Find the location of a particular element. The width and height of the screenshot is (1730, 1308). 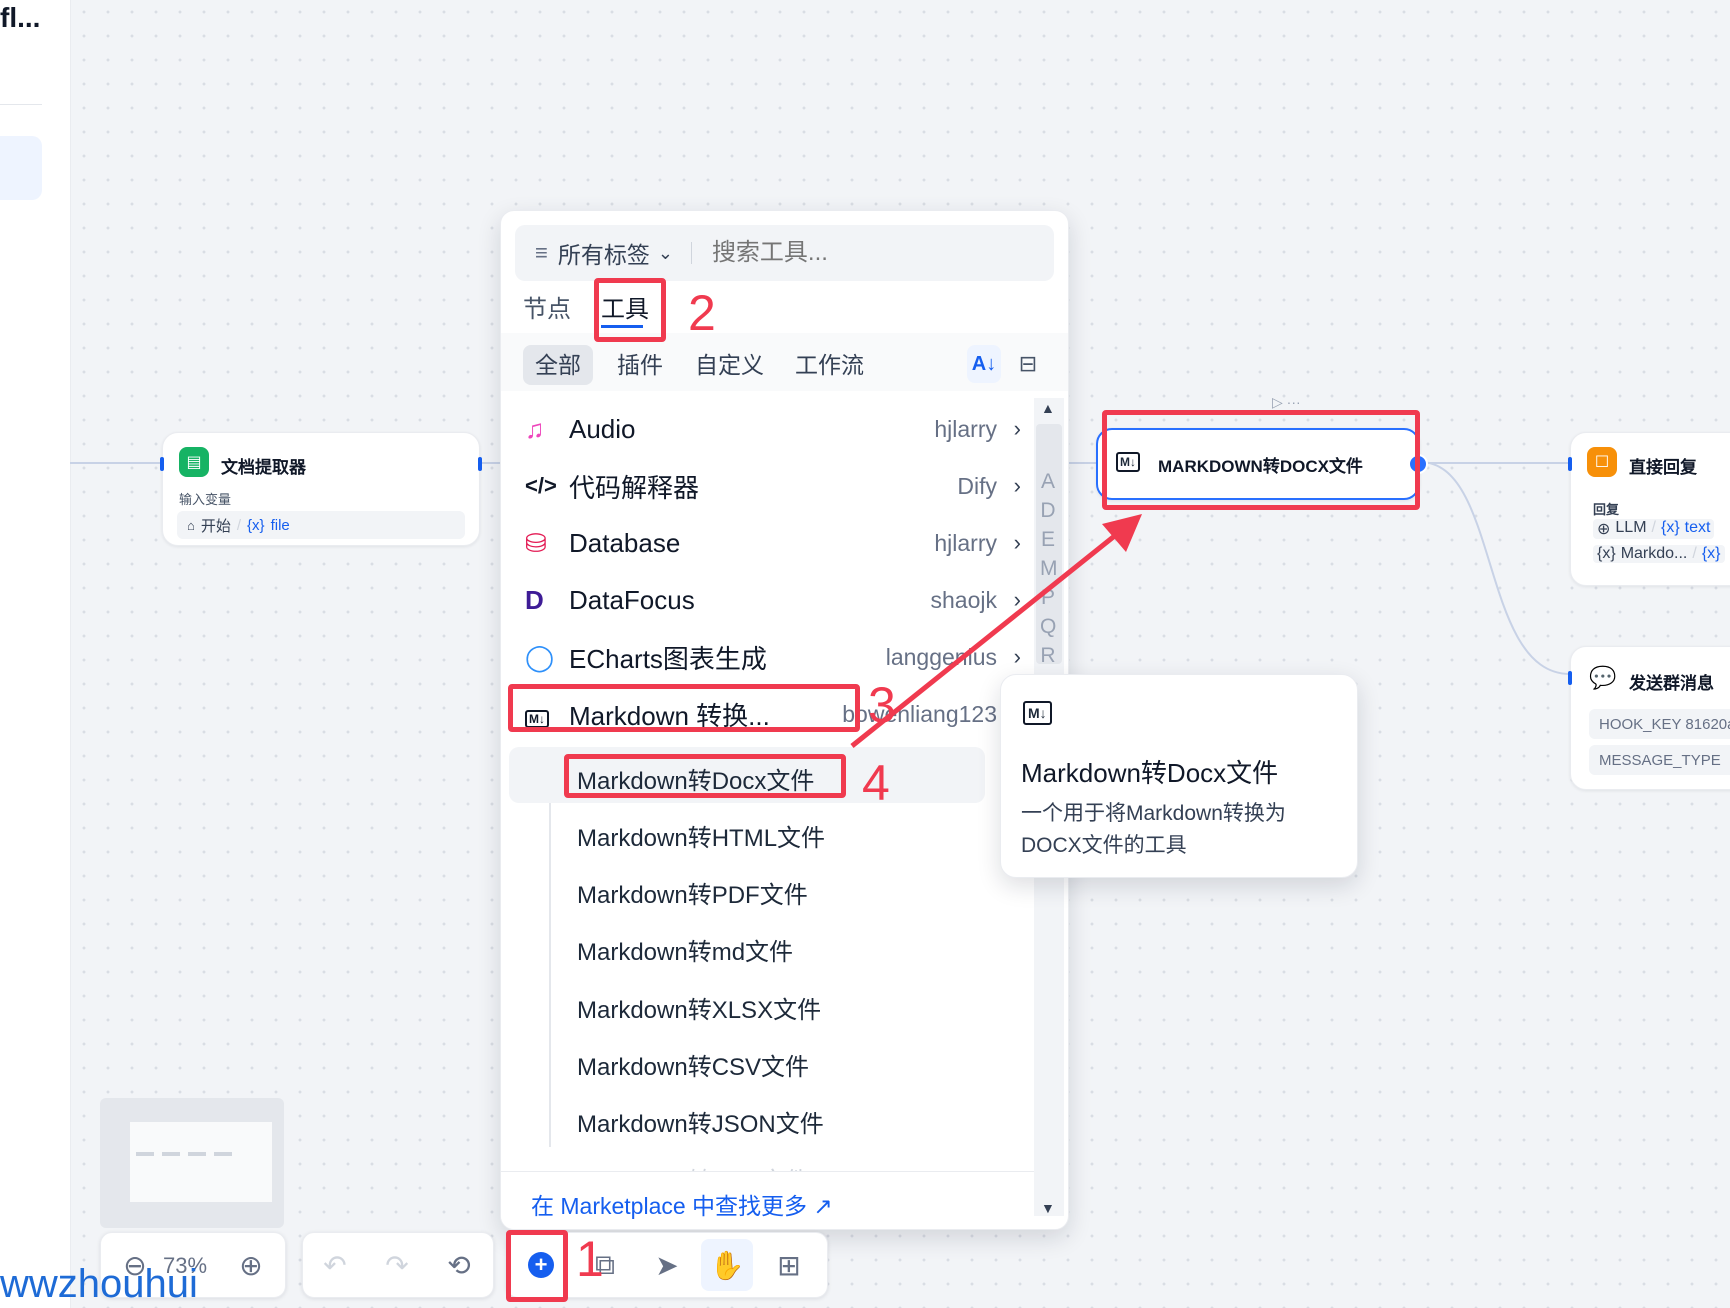

reply-var-2: {x} Markdo... / {x} is located at coordinates (1659, 554).